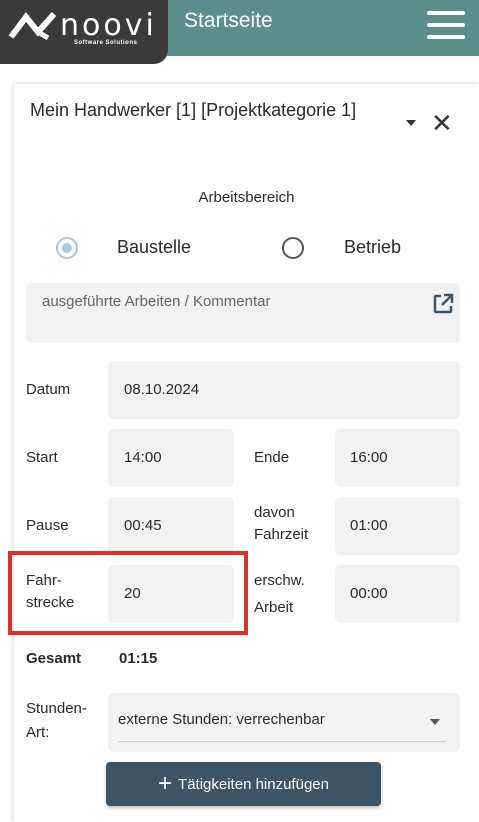 This screenshot has width=479, height=822. Describe the element at coordinates (397, 526) in the screenshot. I see `fahrzeit-field: 01:00` at that location.